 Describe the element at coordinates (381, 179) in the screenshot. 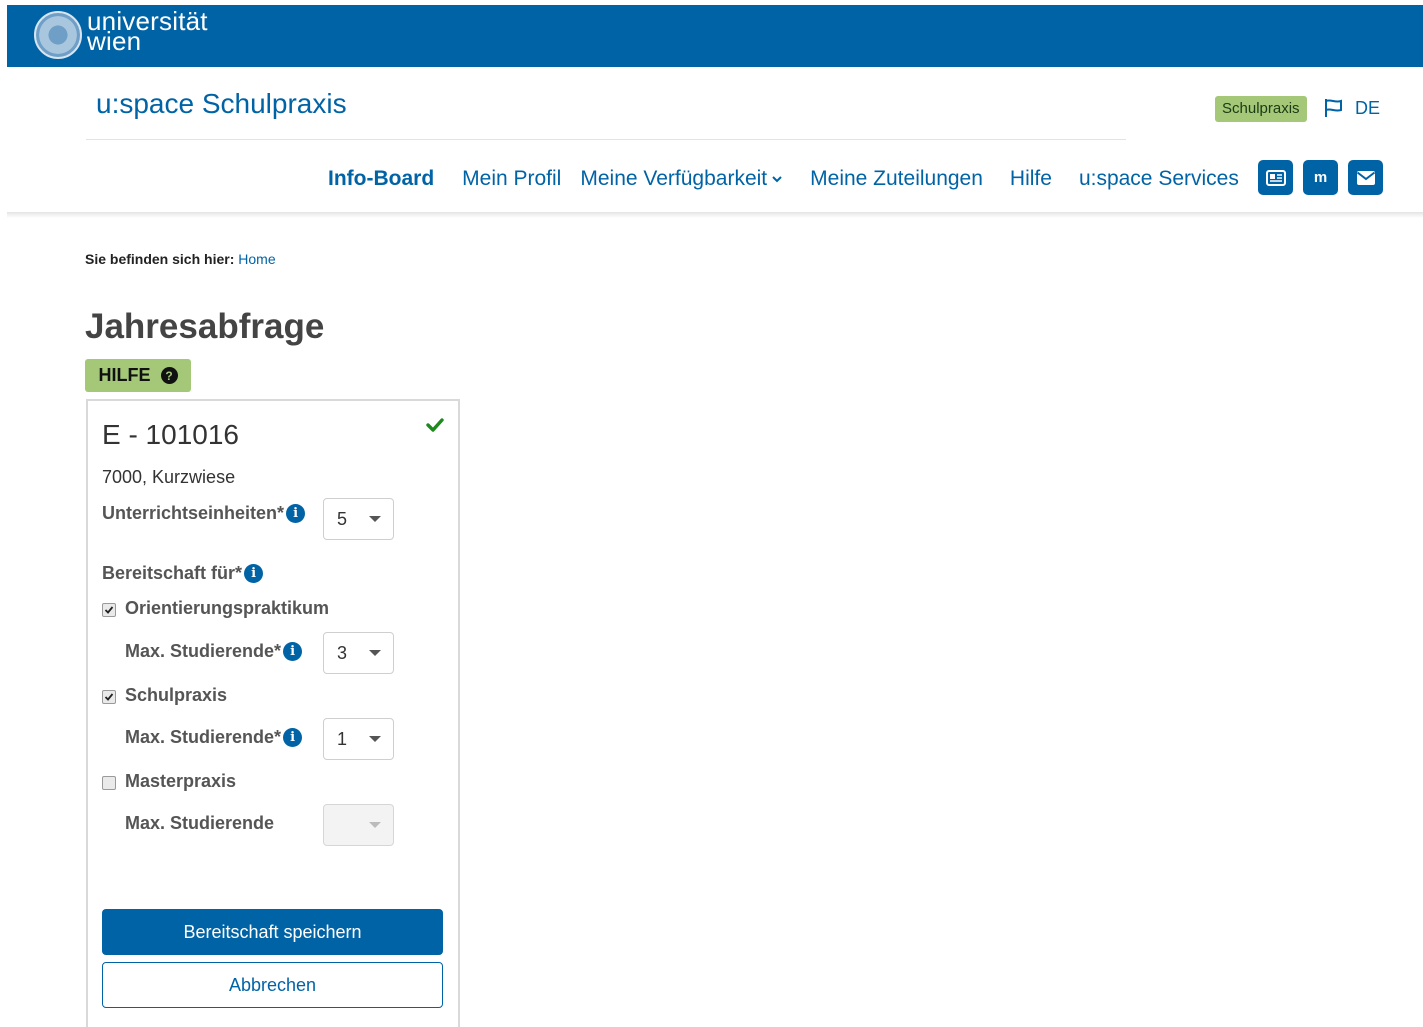

I see `nav-info-board: Info-Board` at that location.